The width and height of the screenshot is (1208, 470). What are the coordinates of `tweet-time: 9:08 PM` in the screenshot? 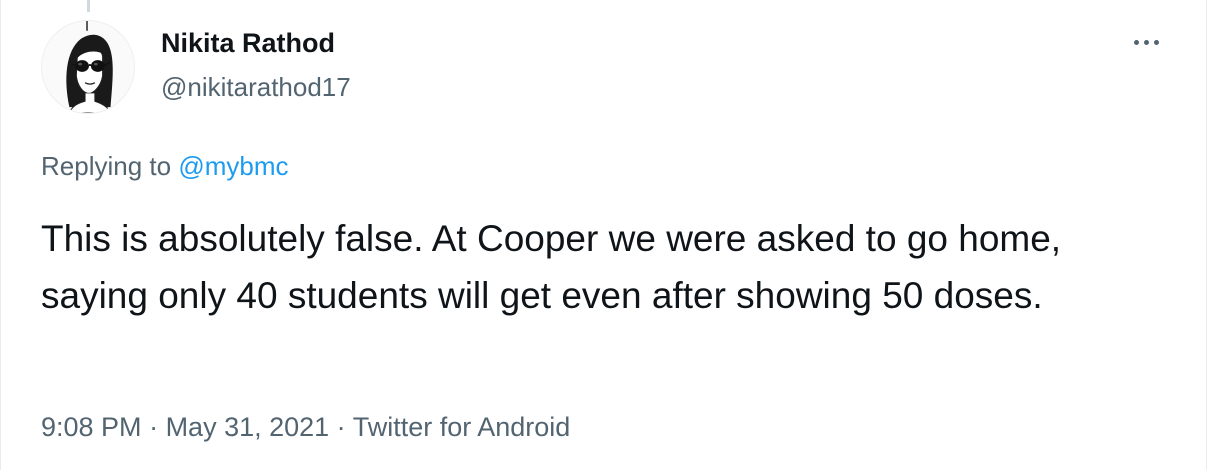 It's located at (91, 427).